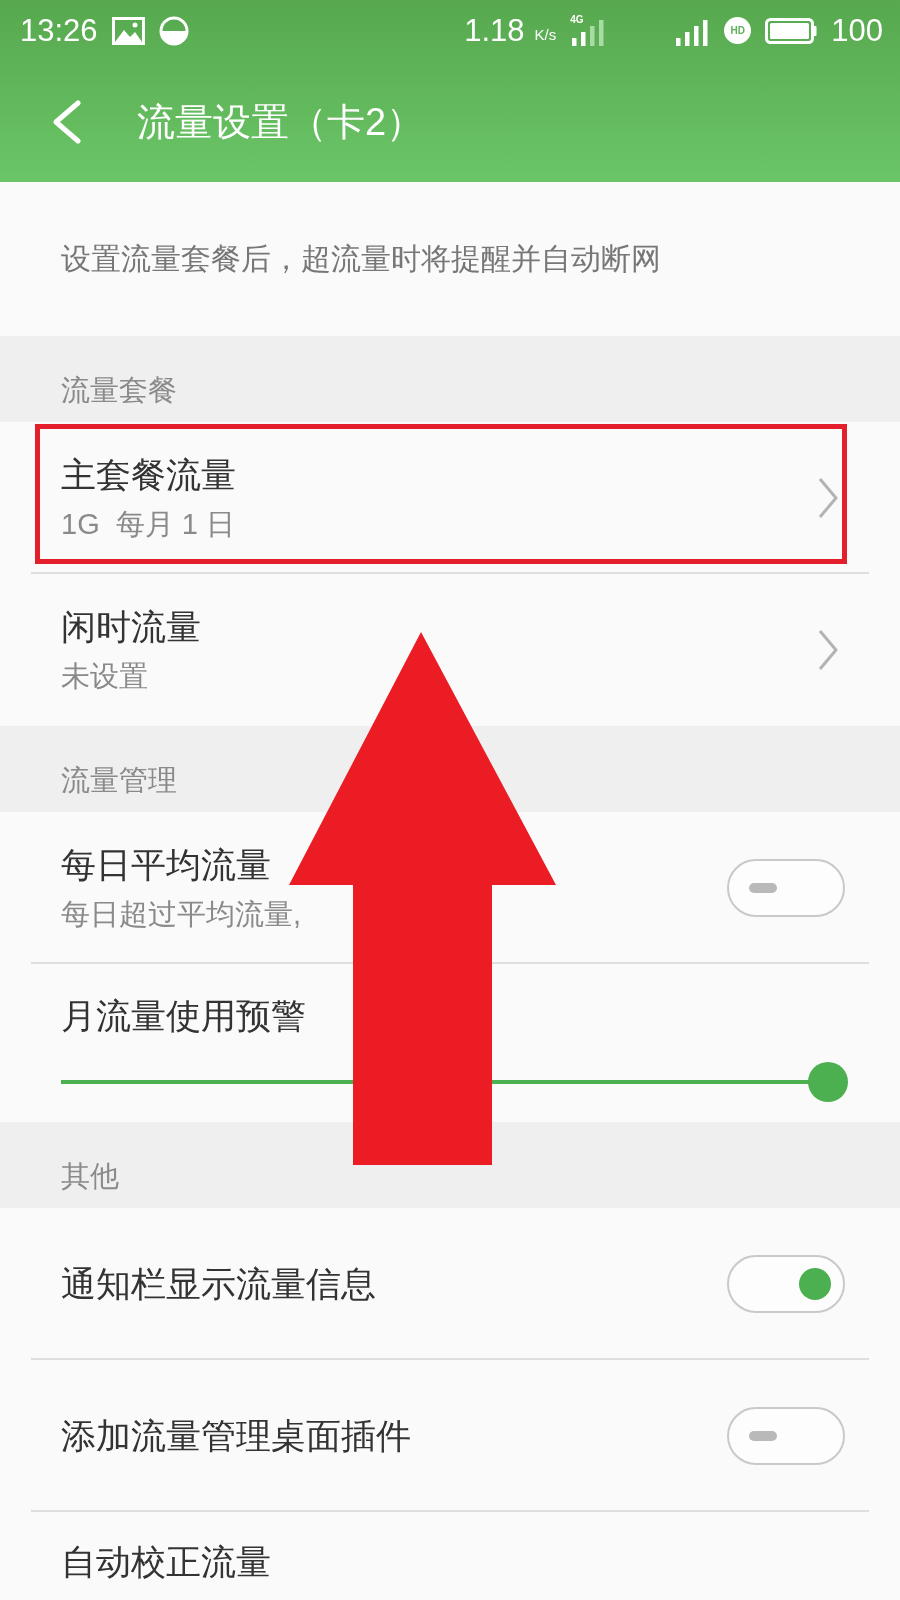 The height and width of the screenshot is (1600, 900). Describe the element at coordinates (857, 30) in the screenshot. I see `battery-level-text: 100` at that location.